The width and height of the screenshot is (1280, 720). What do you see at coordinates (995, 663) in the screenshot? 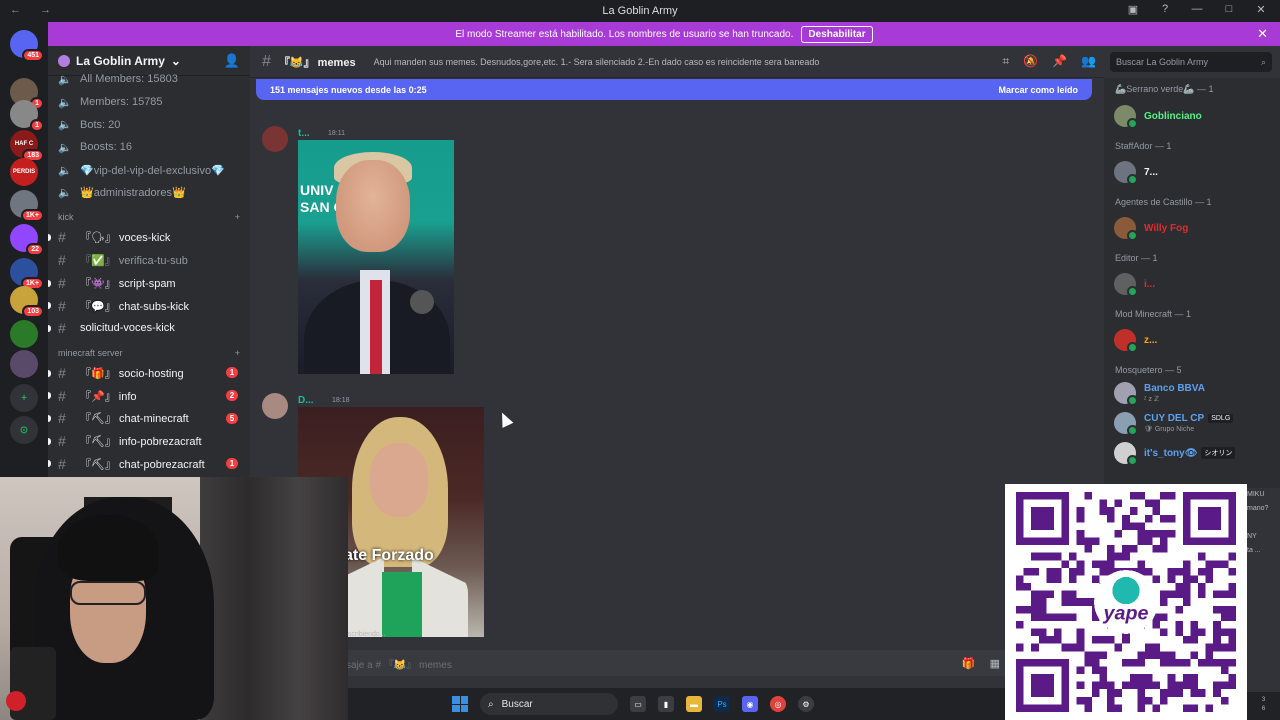
I see `gif-icon: ▦` at bounding box center [995, 663].